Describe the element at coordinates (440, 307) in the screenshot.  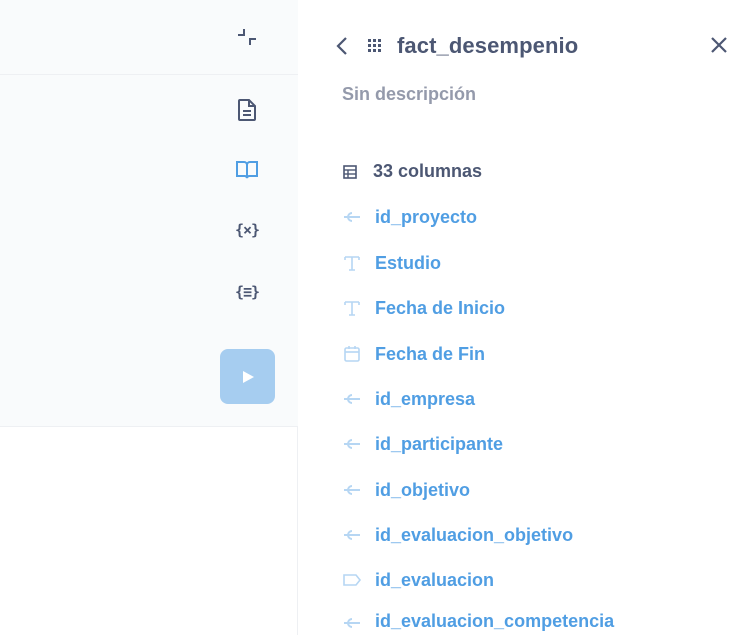
I see `column-name: Fecha de Inicio` at that location.